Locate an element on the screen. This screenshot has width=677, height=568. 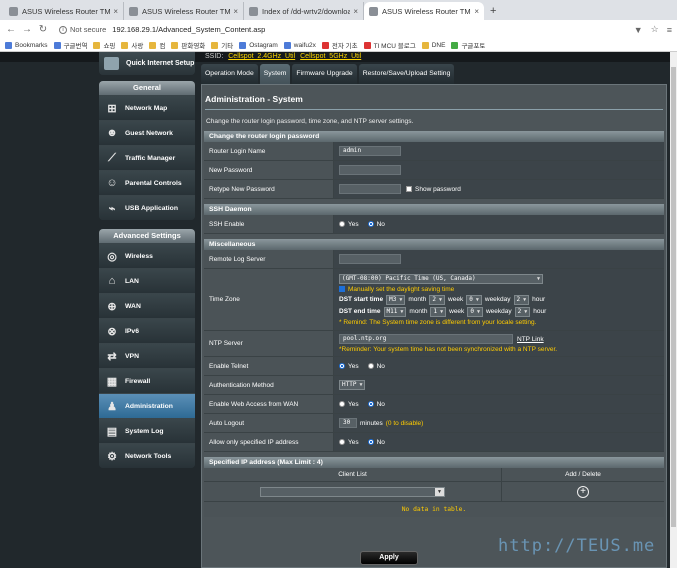
ntp-link: NTP Link is located at coordinates (530, 339).